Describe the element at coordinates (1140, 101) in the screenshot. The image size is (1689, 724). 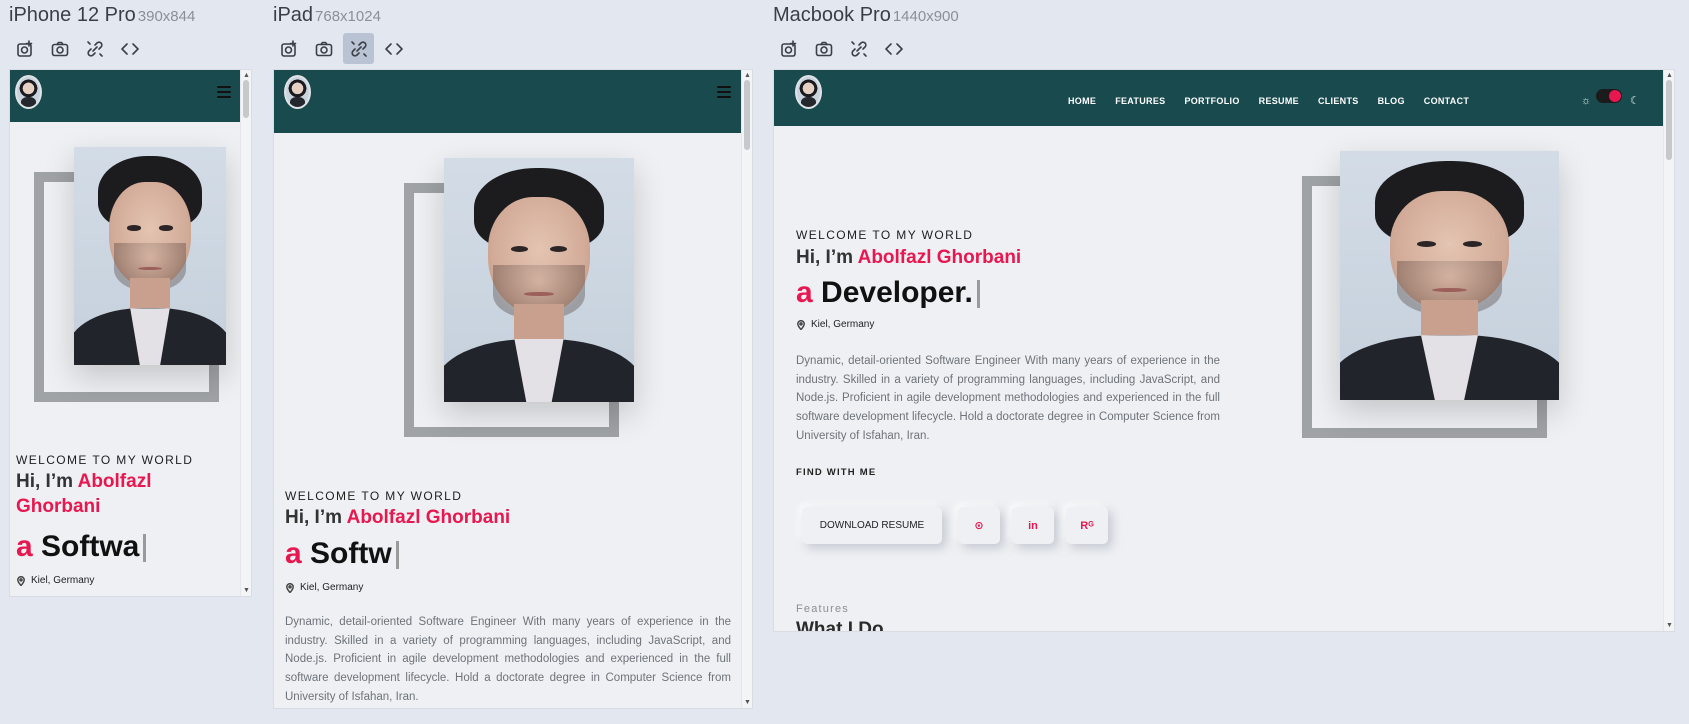
I see `nav-features: FEATURES` at that location.